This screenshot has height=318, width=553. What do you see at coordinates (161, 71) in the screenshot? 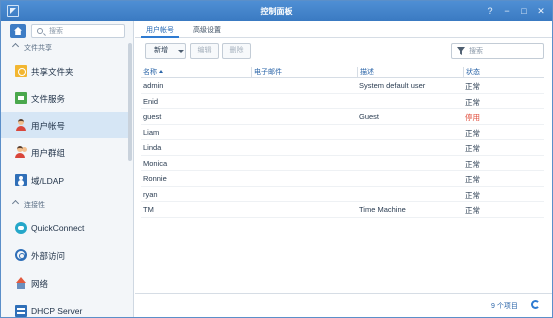
I see `sort-ascending-icon` at bounding box center [161, 71].